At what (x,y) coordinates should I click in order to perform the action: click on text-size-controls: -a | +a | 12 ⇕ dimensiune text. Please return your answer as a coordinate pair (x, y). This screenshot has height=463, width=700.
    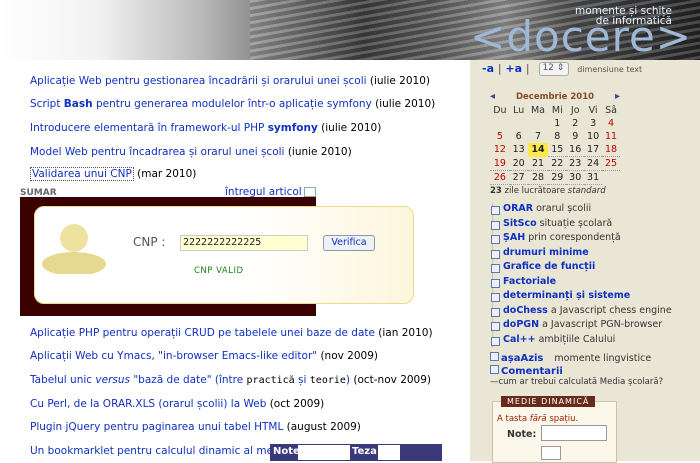
    Looking at the image, I should click on (562, 69).